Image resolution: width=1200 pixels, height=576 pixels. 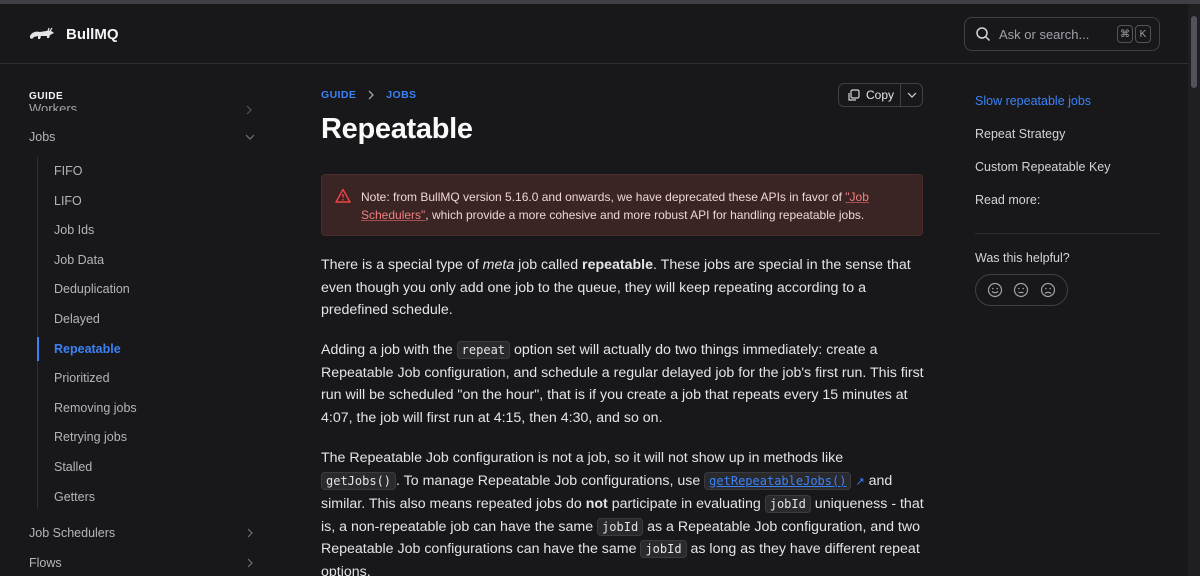 What do you see at coordinates (72, 533) in the screenshot?
I see `sidebar-item-label: Job Schedulers` at bounding box center [72, 533].